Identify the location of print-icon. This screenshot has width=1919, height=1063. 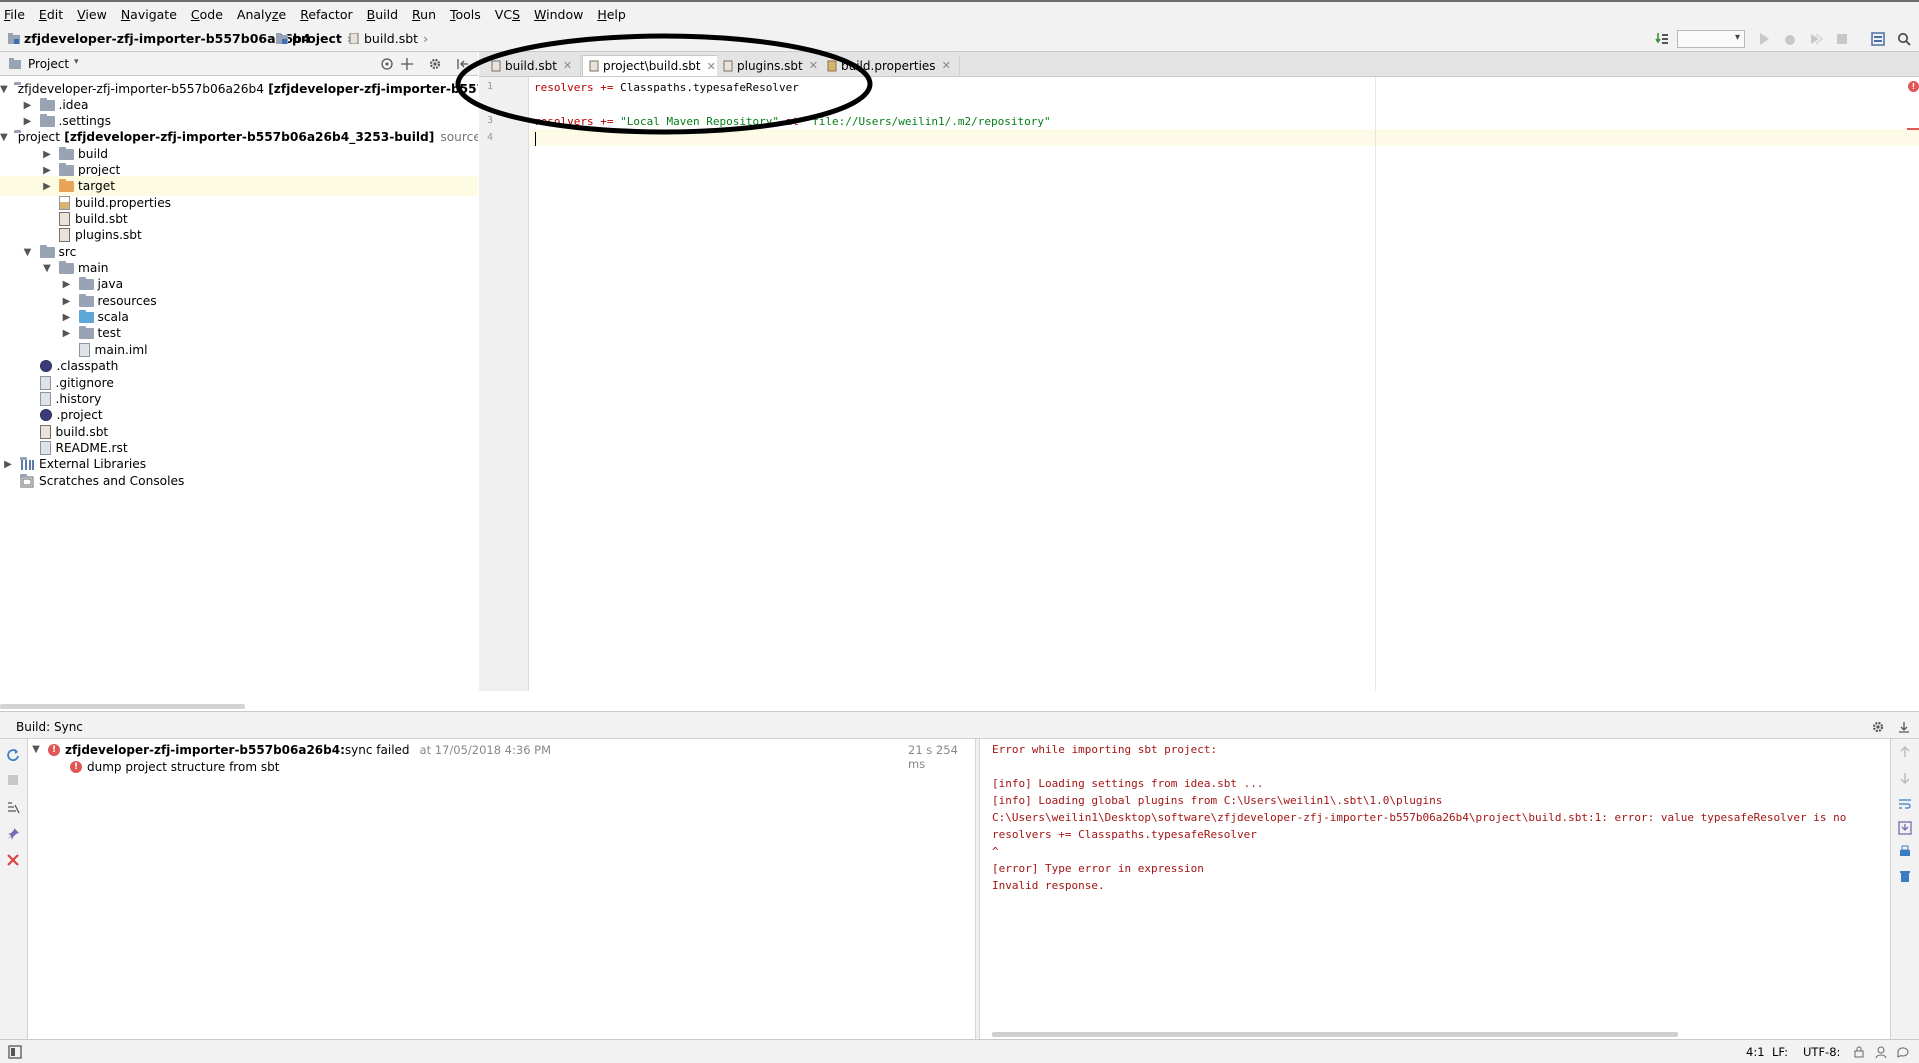
(1905, 852).